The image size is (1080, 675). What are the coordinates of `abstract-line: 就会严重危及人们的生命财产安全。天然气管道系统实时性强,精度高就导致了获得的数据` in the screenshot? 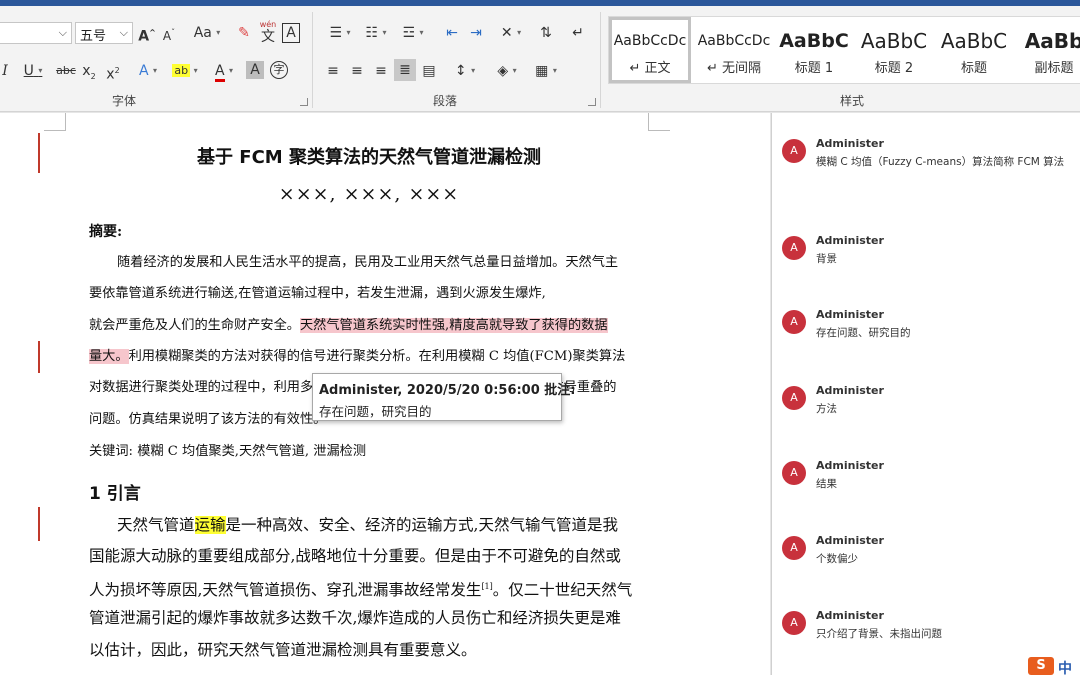 It's located at (348, 325).